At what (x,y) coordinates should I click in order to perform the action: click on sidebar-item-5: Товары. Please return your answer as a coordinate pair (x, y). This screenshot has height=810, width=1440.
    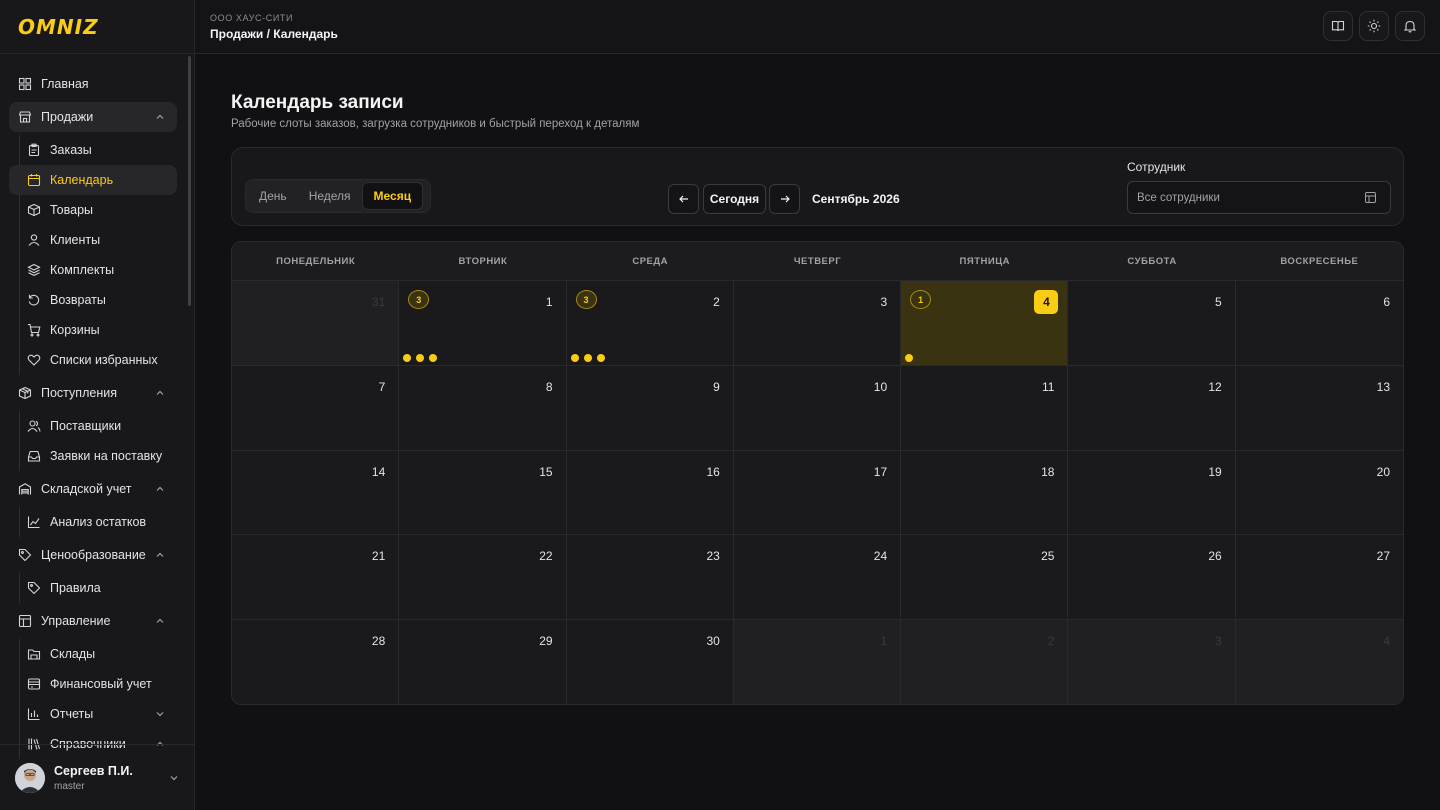
    Looking at the image, I should click on (93, 210).